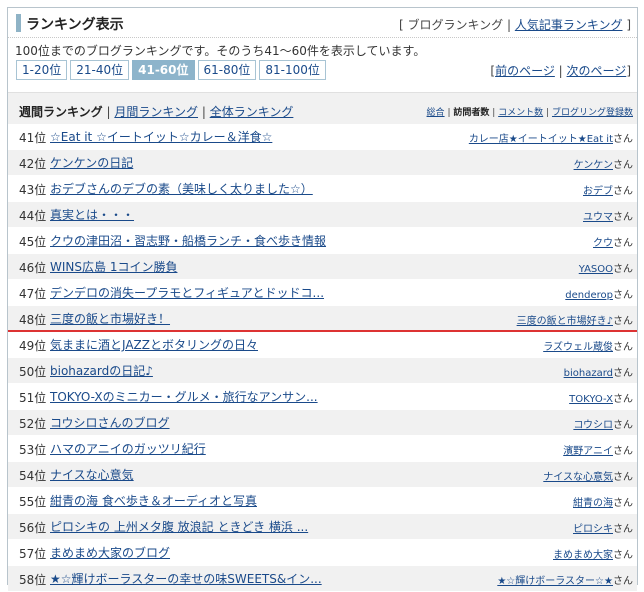 The image size is (644, 592). Describe the element at coordinates (322, 163) in the screenshot. I see `table-row: 42位 ケンケンの日記 ケンケンさん` at that location.